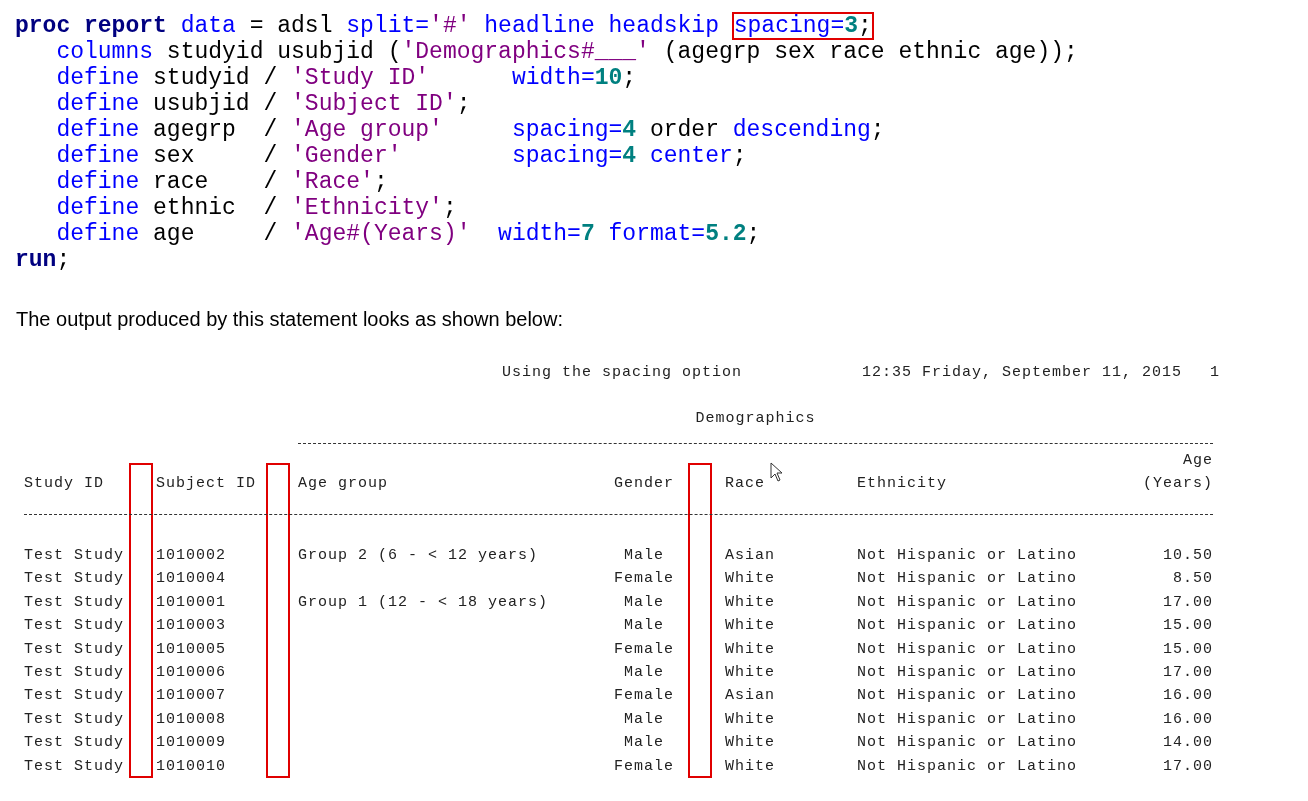 This screenshot has width=1308, height=801. I want to click on code-token: studyid usubjid (, so click(283, 52).